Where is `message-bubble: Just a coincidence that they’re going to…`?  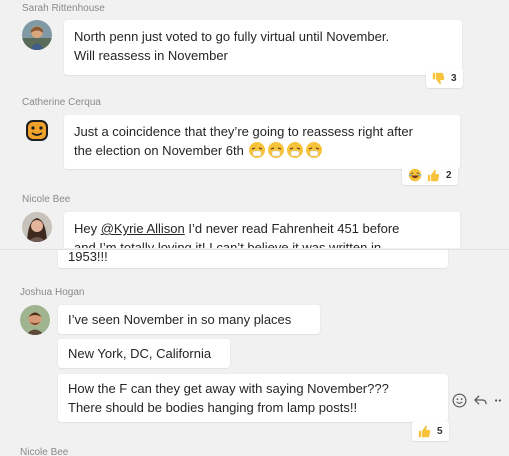
message-bubble: Just a coincidence that they’re going to… is located at coordinates (262, 142).